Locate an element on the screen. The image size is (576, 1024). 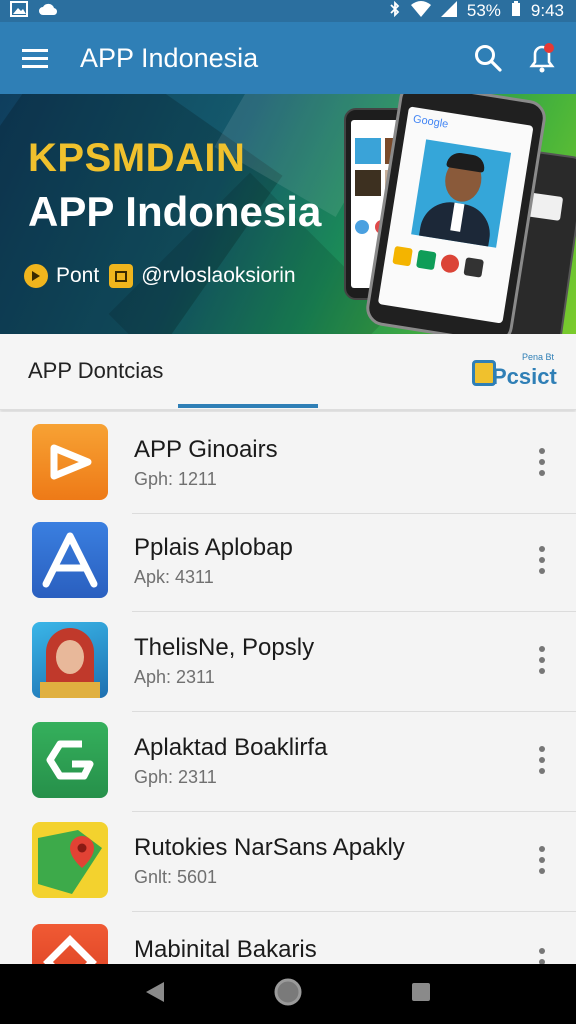
brand-logo-text: Pcsict is located at coordinates (524, 376).